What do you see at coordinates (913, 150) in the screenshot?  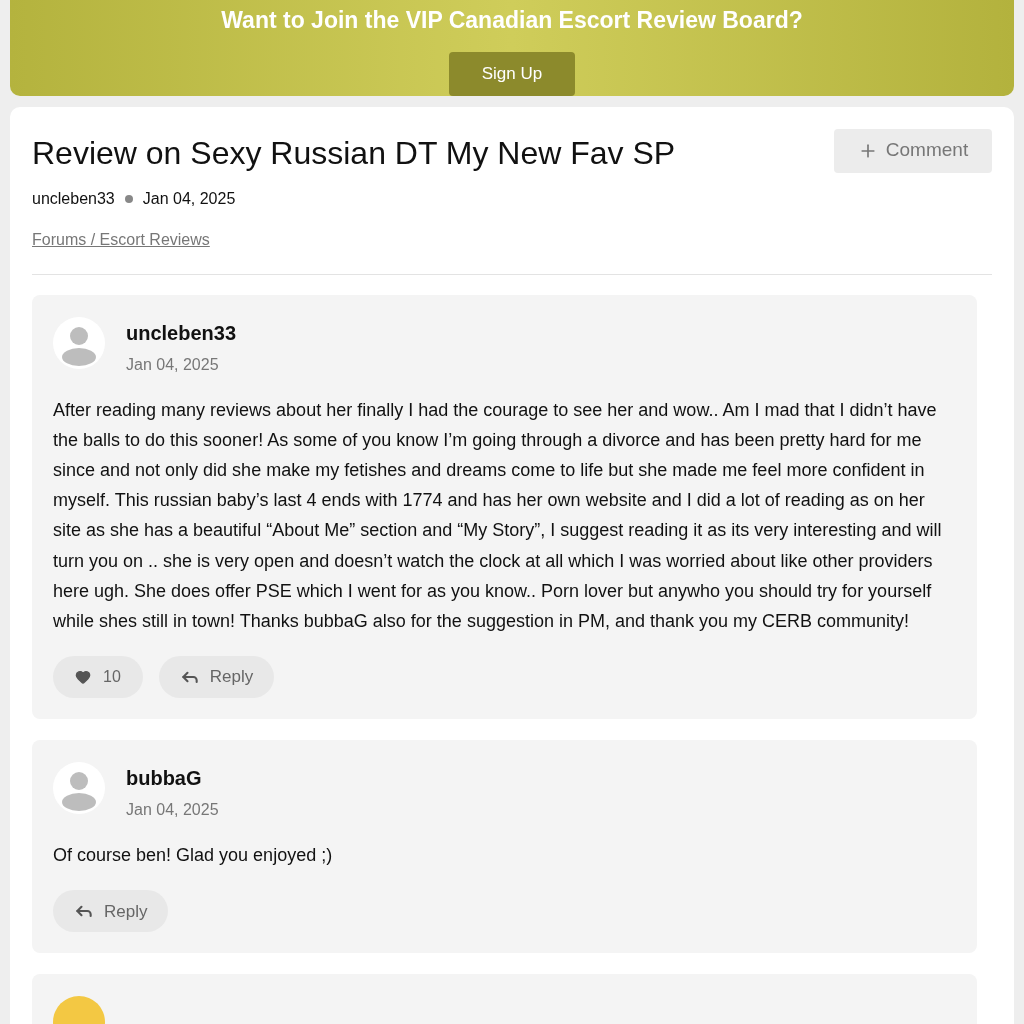 I see `comment-button: Comment` at bounding box center [913, 150].